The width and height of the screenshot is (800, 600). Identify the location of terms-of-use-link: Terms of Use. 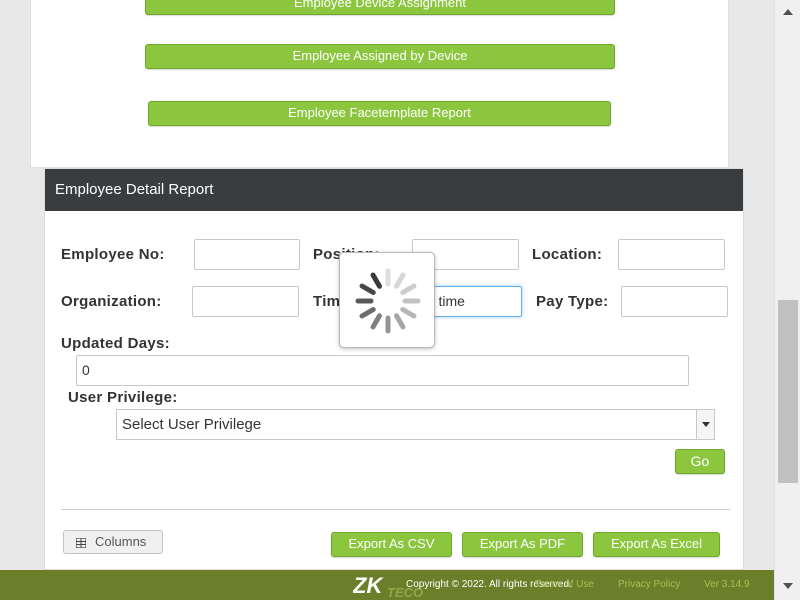
(564, 585).